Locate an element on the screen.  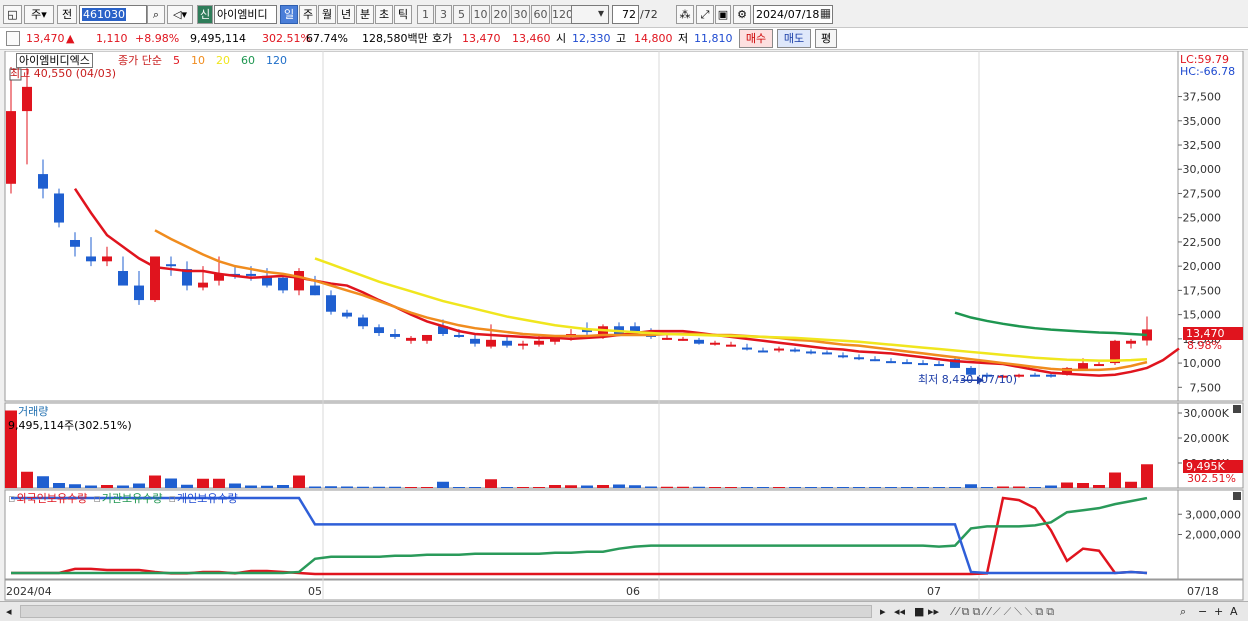
interval-tab: 3 is located at coordinates (443, 14).